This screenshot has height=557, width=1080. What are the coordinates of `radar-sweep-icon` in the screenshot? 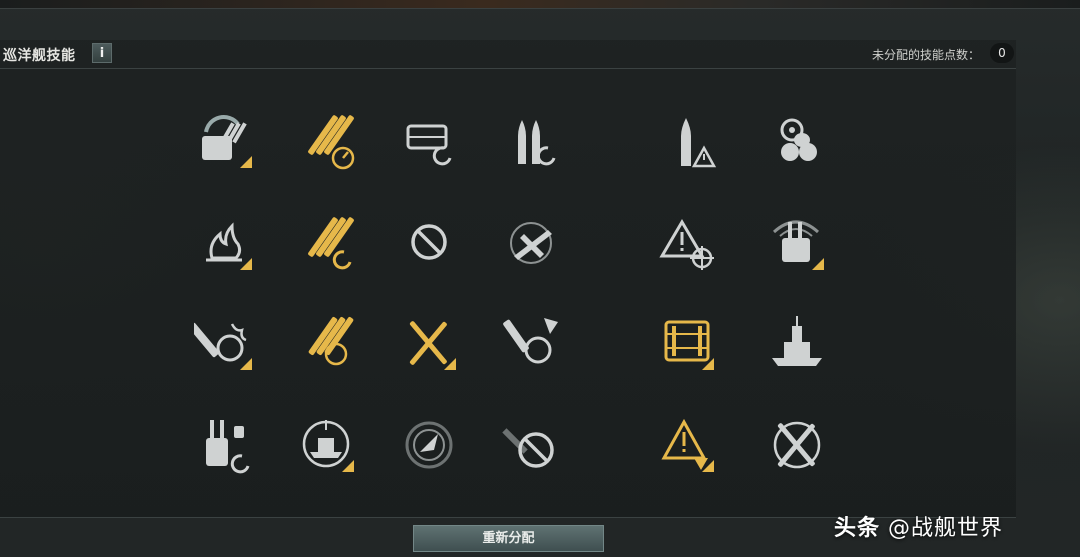 It's located at (429, 445).